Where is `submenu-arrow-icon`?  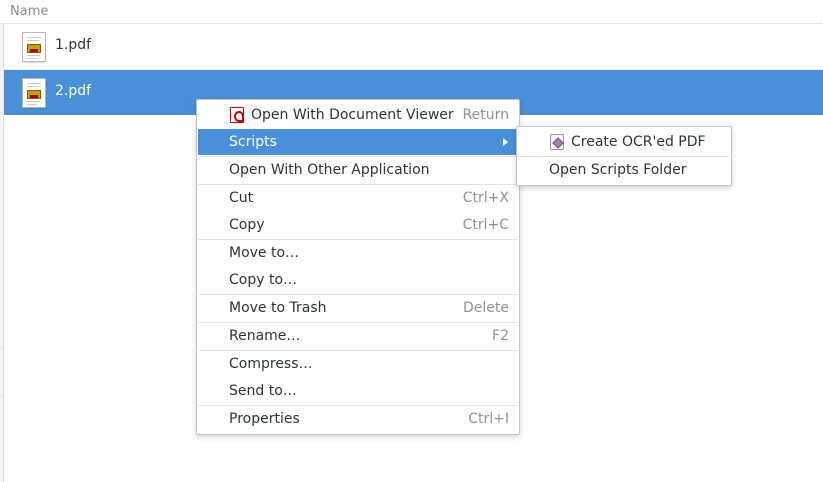 submenu-arrow-icon is located at coordinates (505, 142).